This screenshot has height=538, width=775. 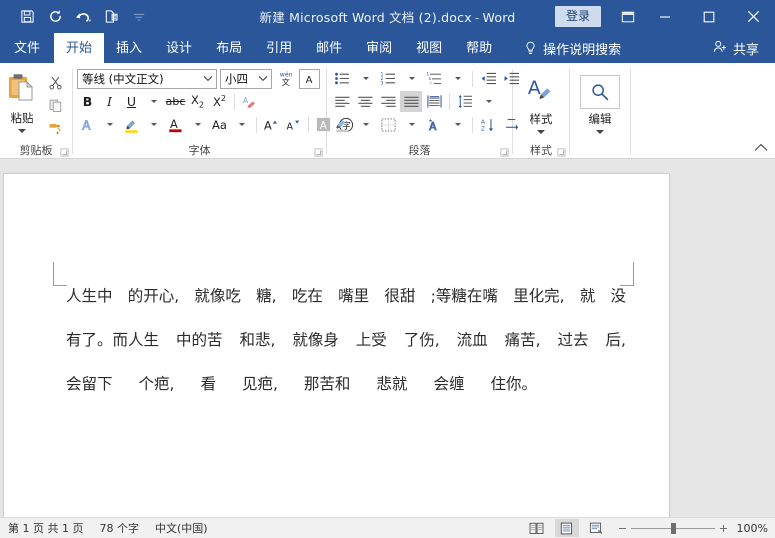 What do you see at coordinates (45, 528) in the screenshot?
I see `page-indicator: 第 1 页 共 1 页` at bounding box center [45, 528].